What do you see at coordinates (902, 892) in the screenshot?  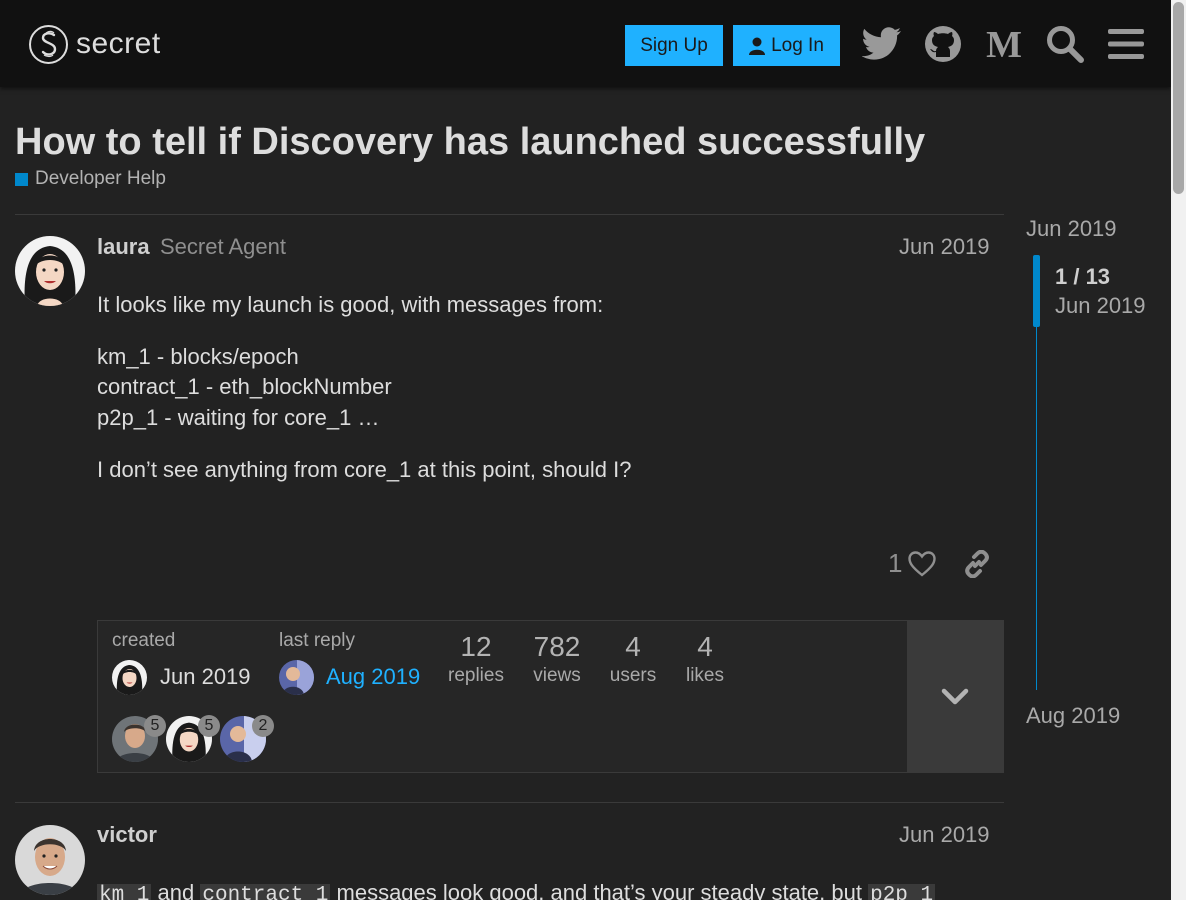 I see `inline-code: p2p_1` at bounding box center [902, 892].